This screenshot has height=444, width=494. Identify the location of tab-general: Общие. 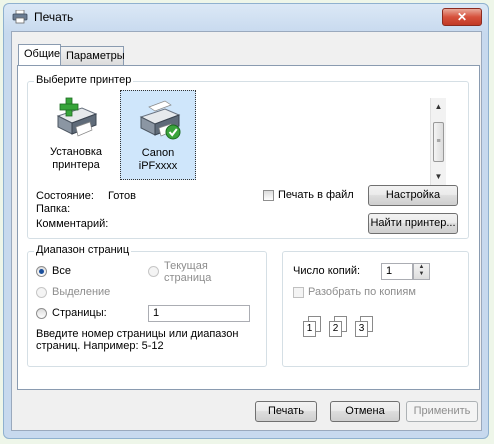
(39, 54).